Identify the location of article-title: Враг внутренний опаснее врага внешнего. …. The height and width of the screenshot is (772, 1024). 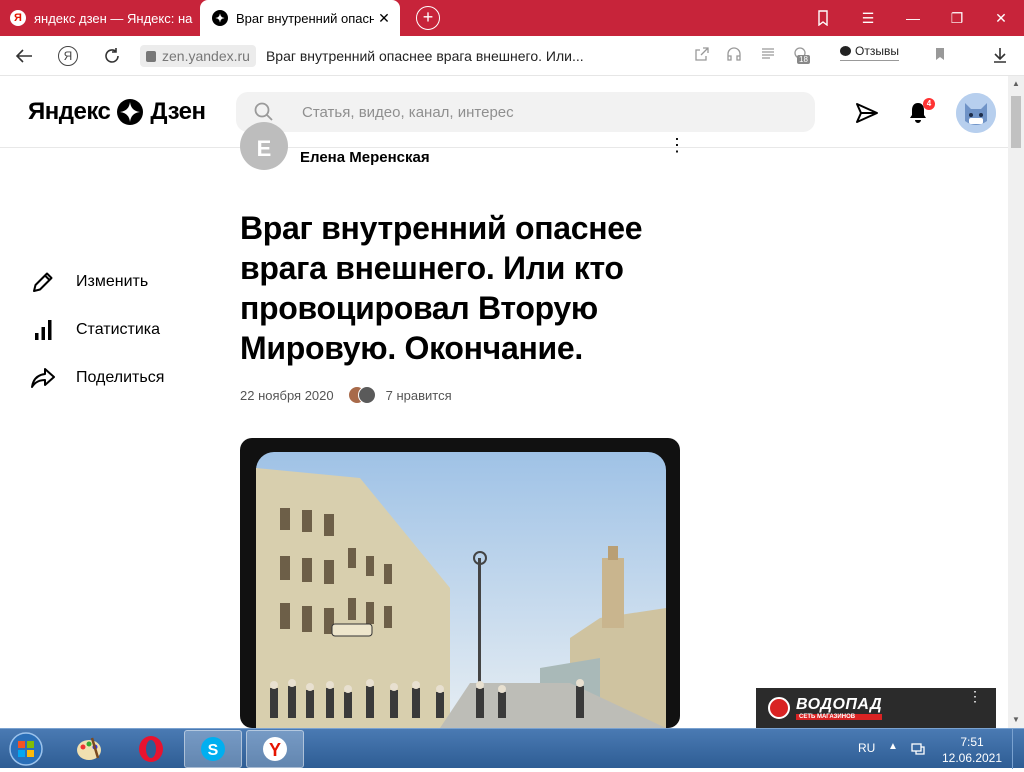
(441, 288).